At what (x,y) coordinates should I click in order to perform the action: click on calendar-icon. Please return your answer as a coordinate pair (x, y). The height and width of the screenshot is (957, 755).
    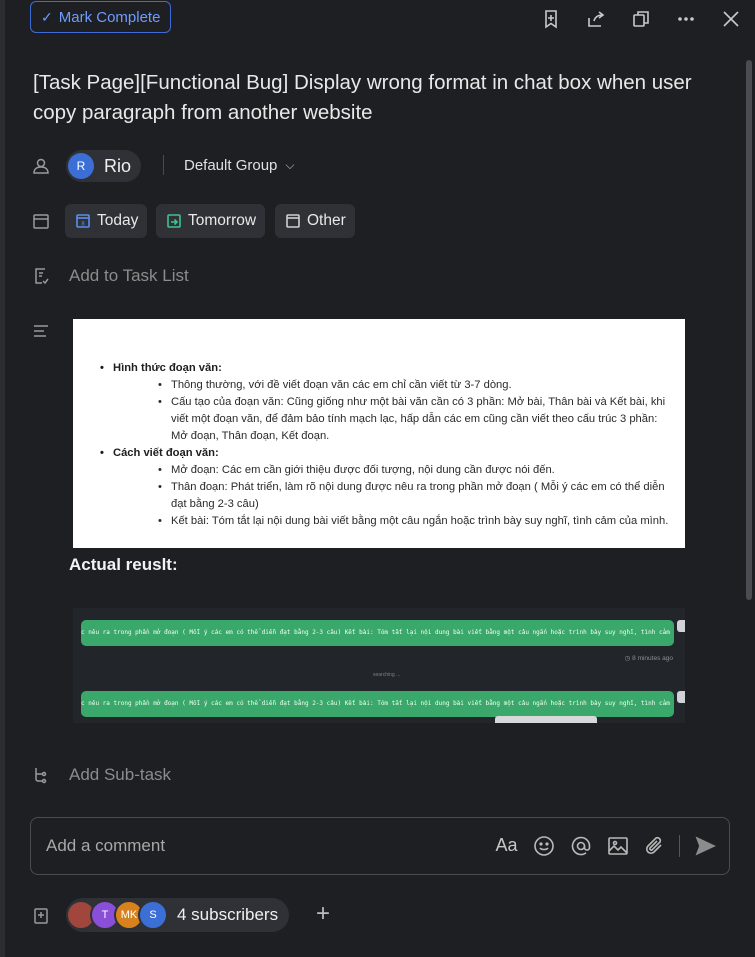
    Looking at the image, I should click on (41, 221).